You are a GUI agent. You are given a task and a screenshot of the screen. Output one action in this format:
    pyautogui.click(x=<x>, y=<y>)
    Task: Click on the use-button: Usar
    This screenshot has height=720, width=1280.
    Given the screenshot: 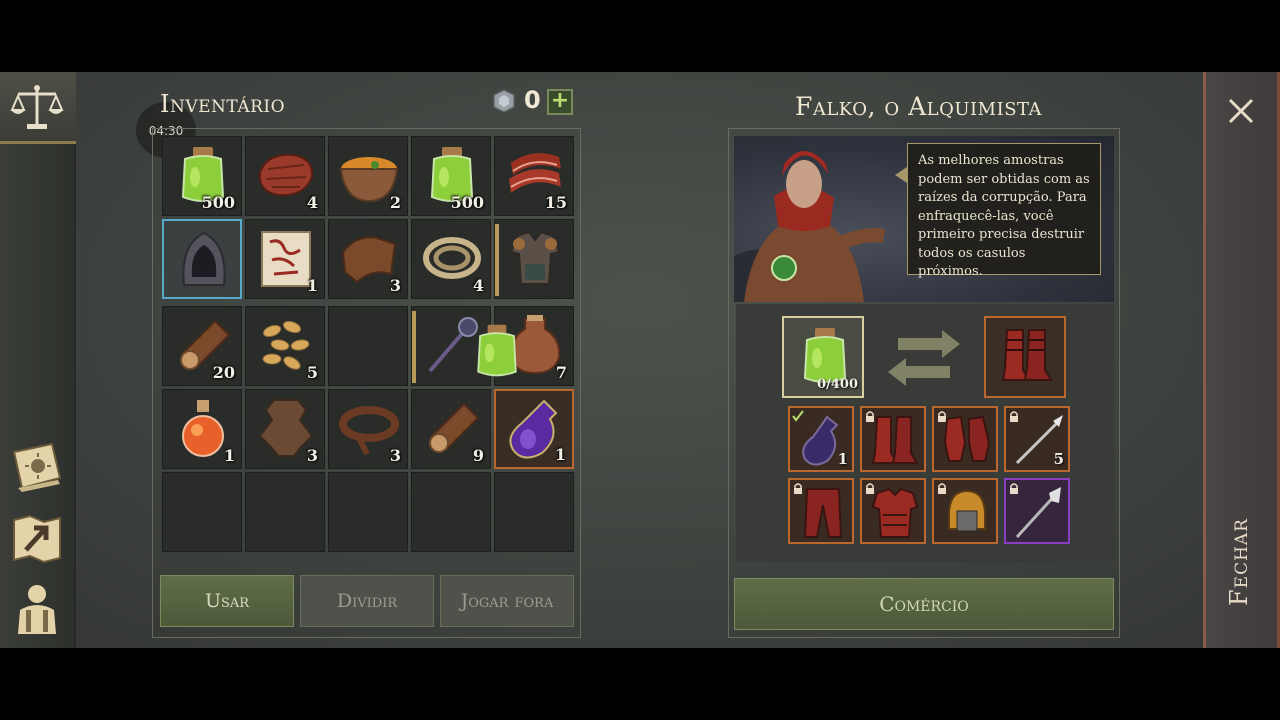 What is the action you would take?
    pyautogui.click(x=227, y=601)
    